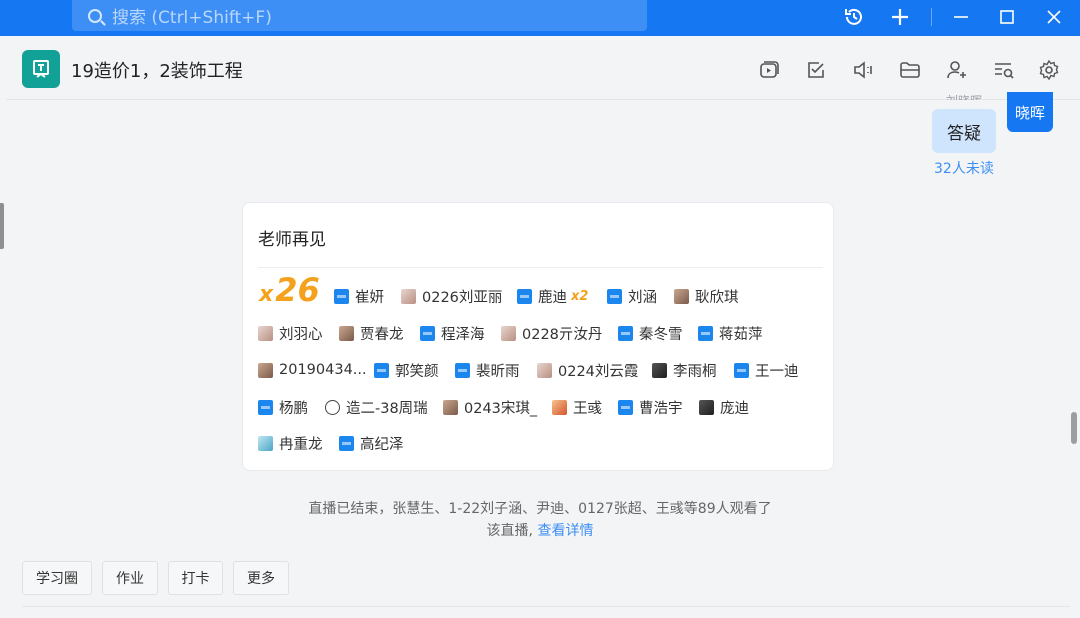  Describe the element at coordinates (734, 408) in the screenshot. I see `member-name: 庞迪` at that location.